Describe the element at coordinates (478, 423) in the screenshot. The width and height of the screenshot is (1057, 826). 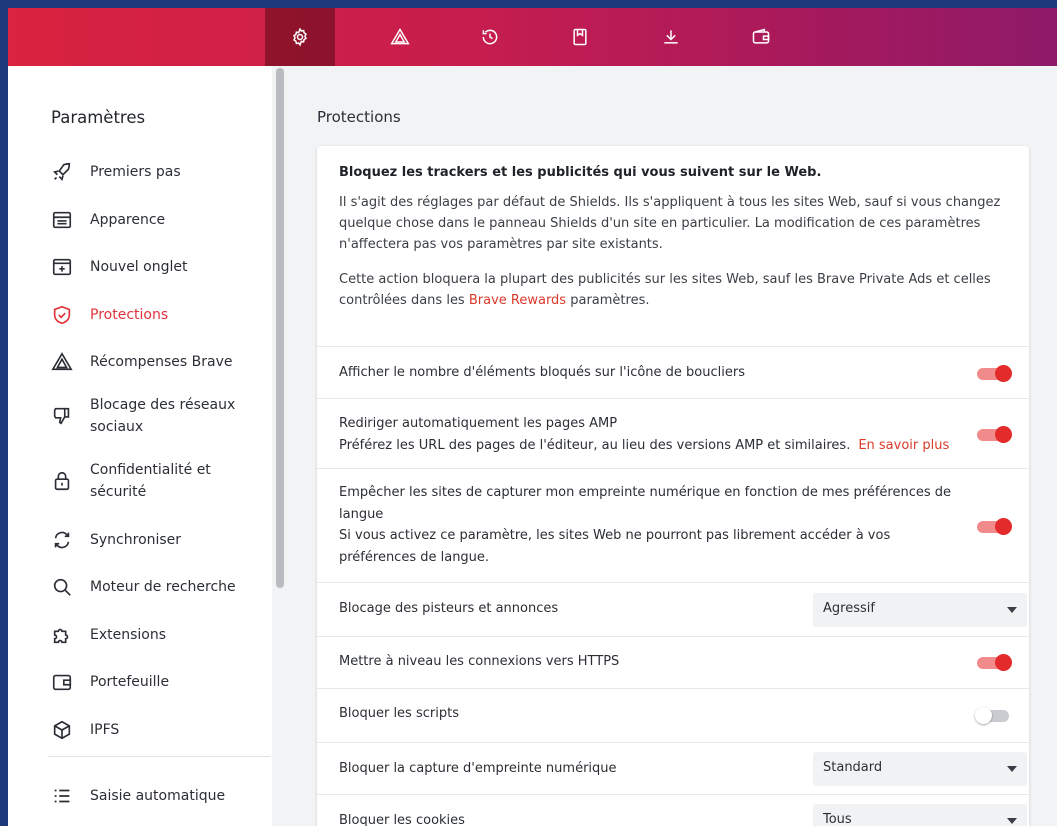
I see `setting-label: Rediriger automatiquement les pages AMP` at that location.